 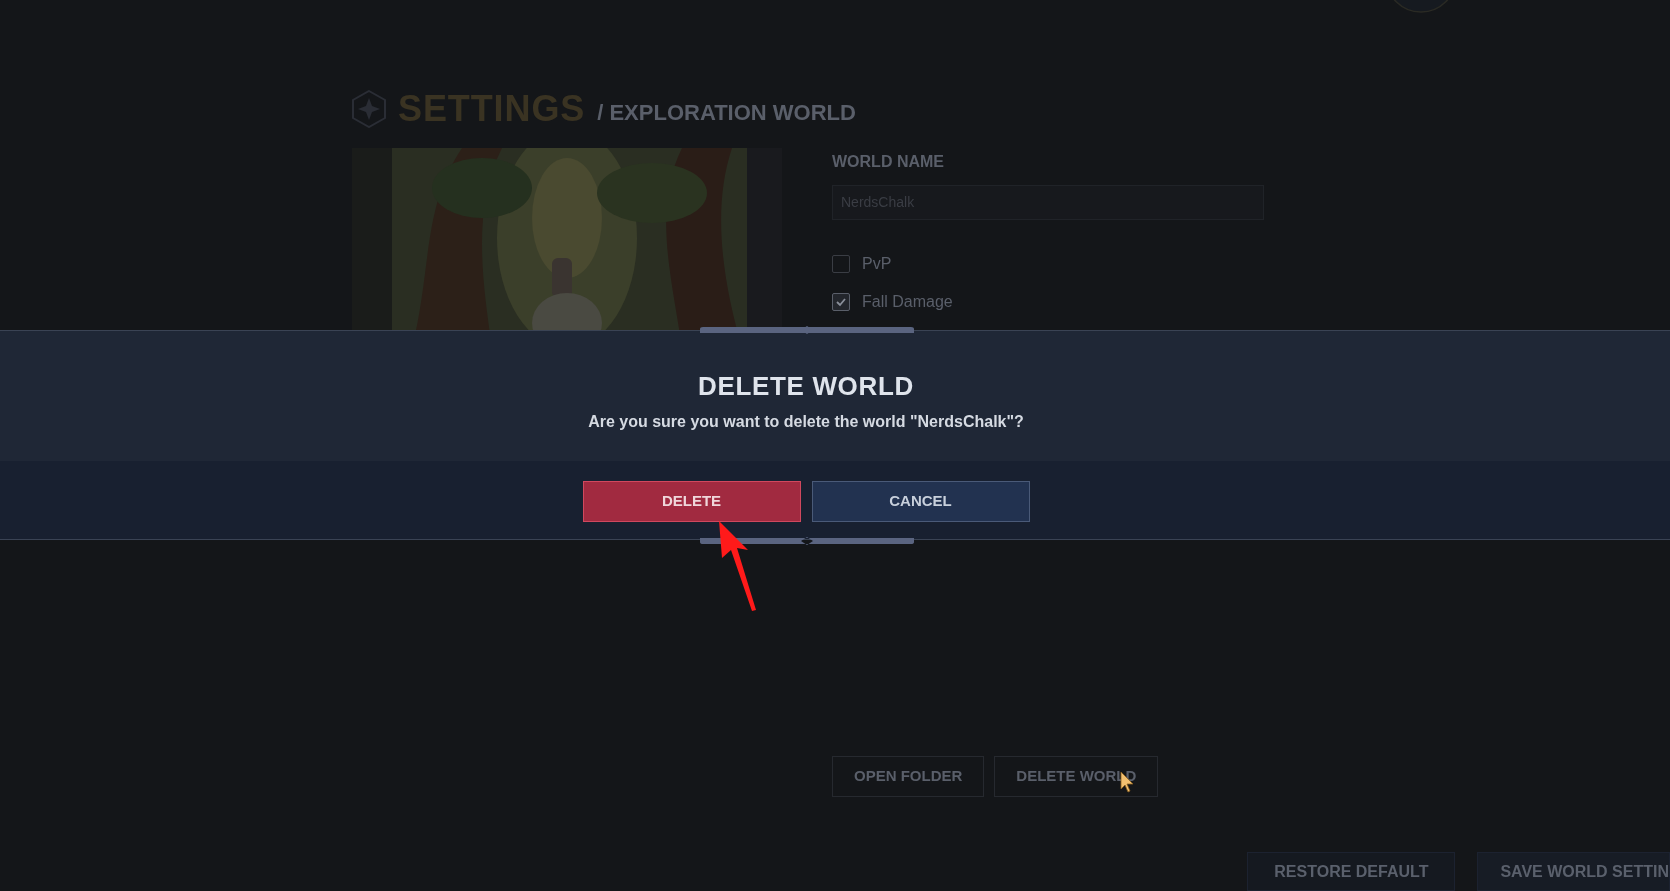 I want to click on logo-icon, so click(x=369, y=109).